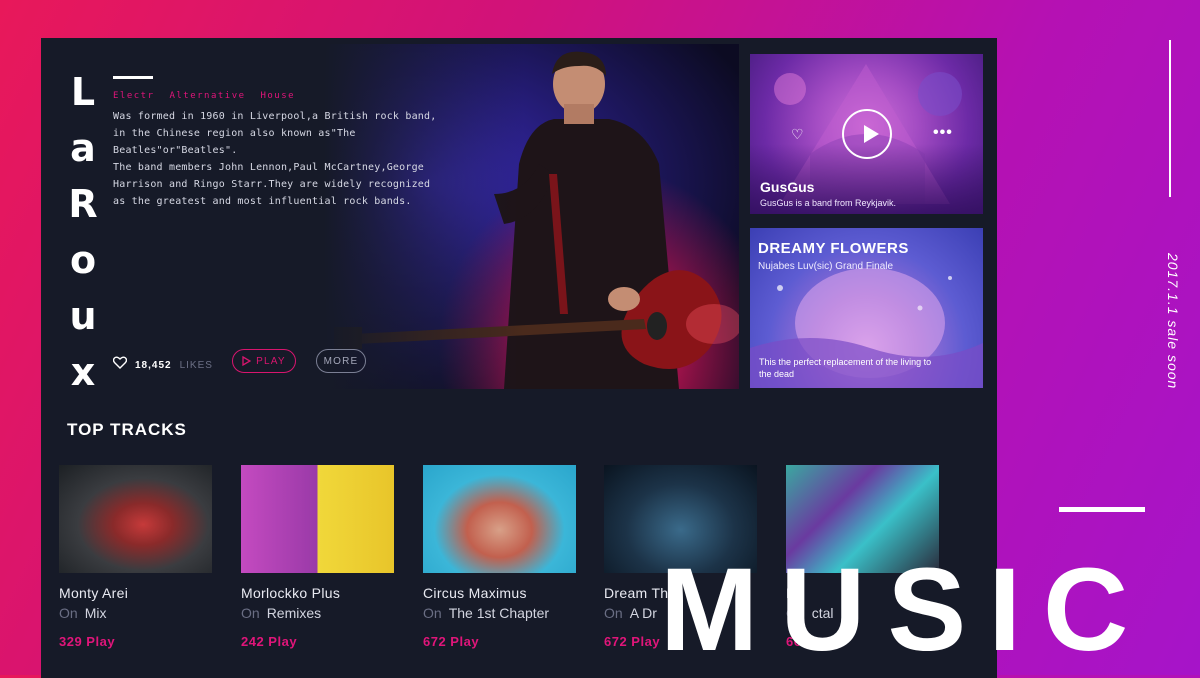  I want to click on play-icon, so click(247, 361).